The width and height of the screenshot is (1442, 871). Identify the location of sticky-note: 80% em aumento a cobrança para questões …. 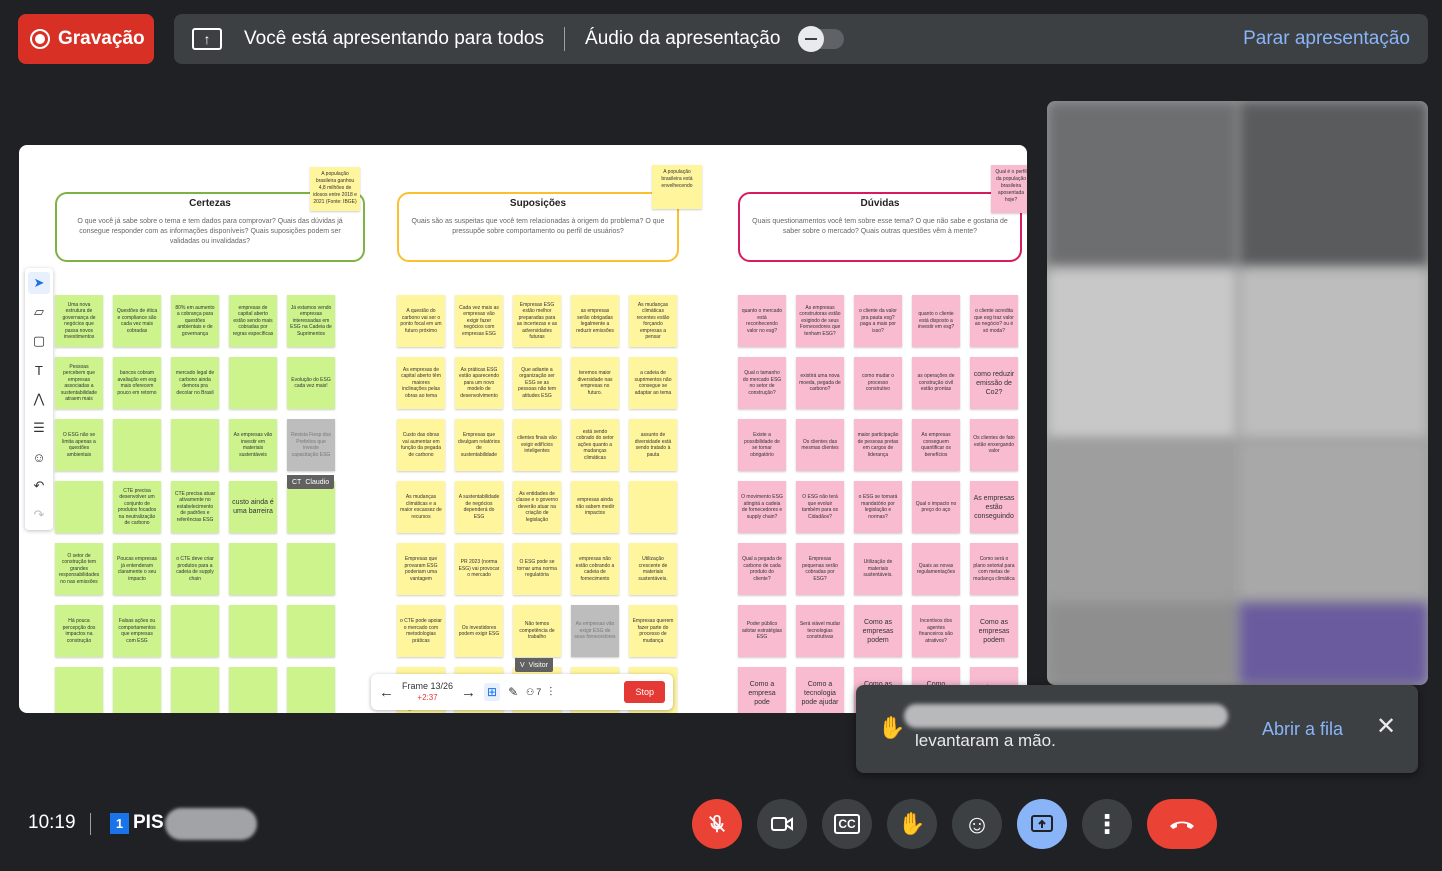
(195, 321).